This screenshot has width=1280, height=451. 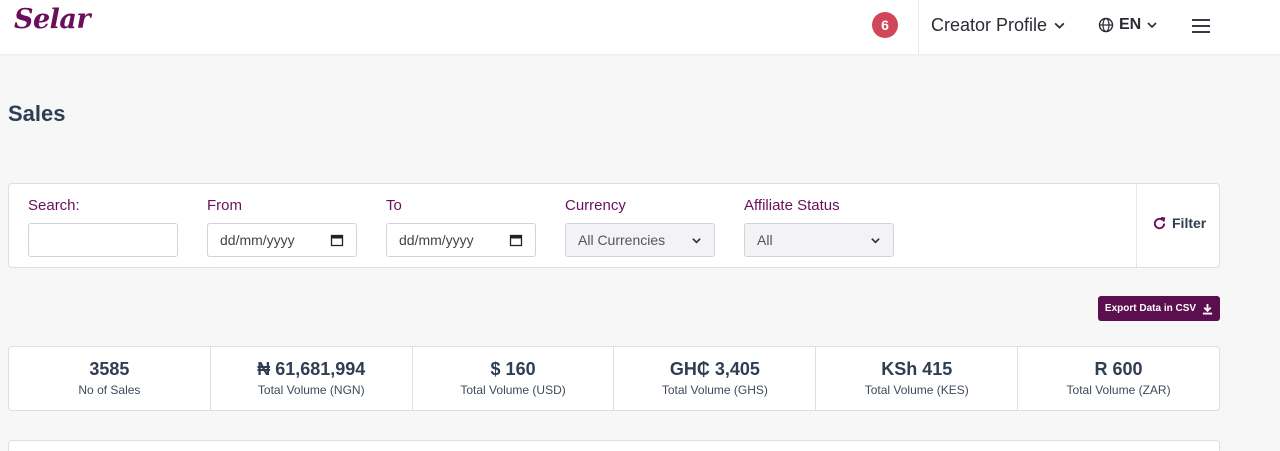 What do you see at coordinates (1118, 369) in the screenshot?
I see `stat-value: R 600` at bounding box center [1118, 369].